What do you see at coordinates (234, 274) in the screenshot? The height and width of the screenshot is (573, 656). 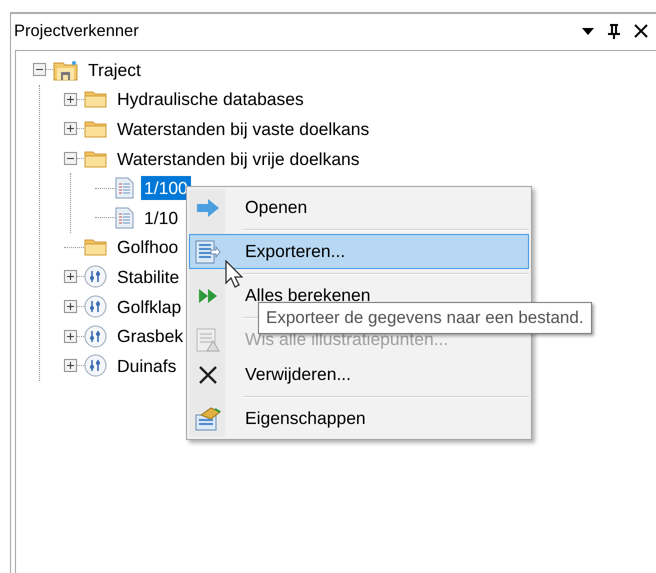 I see `cursor-icon` at bounding box center [234, 274].